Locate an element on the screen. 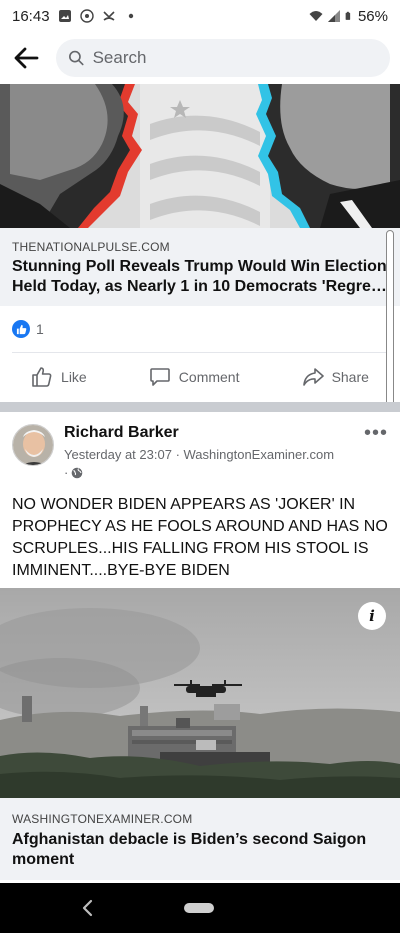  public-globe-icon is located at coordinates (77, 472).